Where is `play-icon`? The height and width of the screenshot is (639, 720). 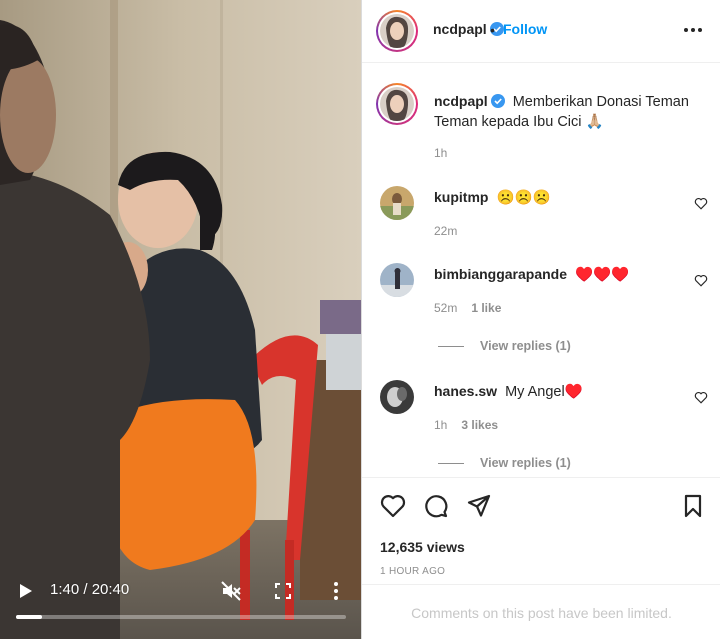
play-icon is located at coordinates (25, 591).